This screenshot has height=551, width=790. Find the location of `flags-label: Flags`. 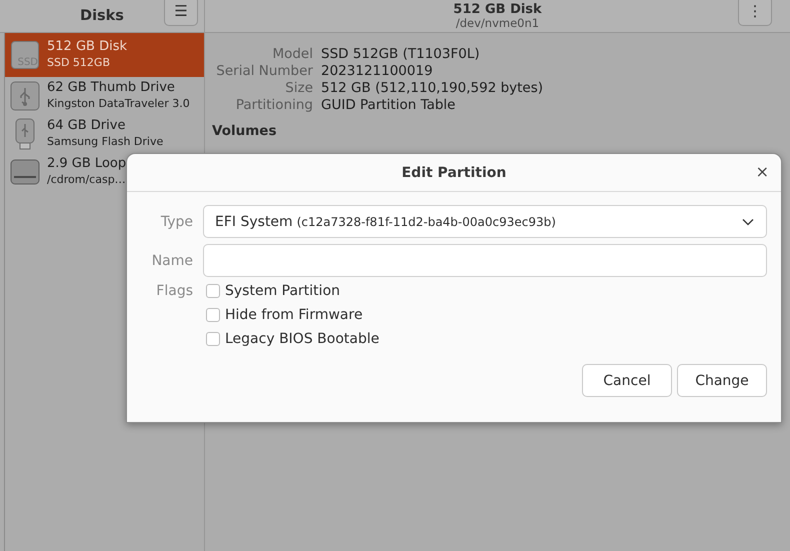

flags-label: Flags is located at coordinates (174, 291).